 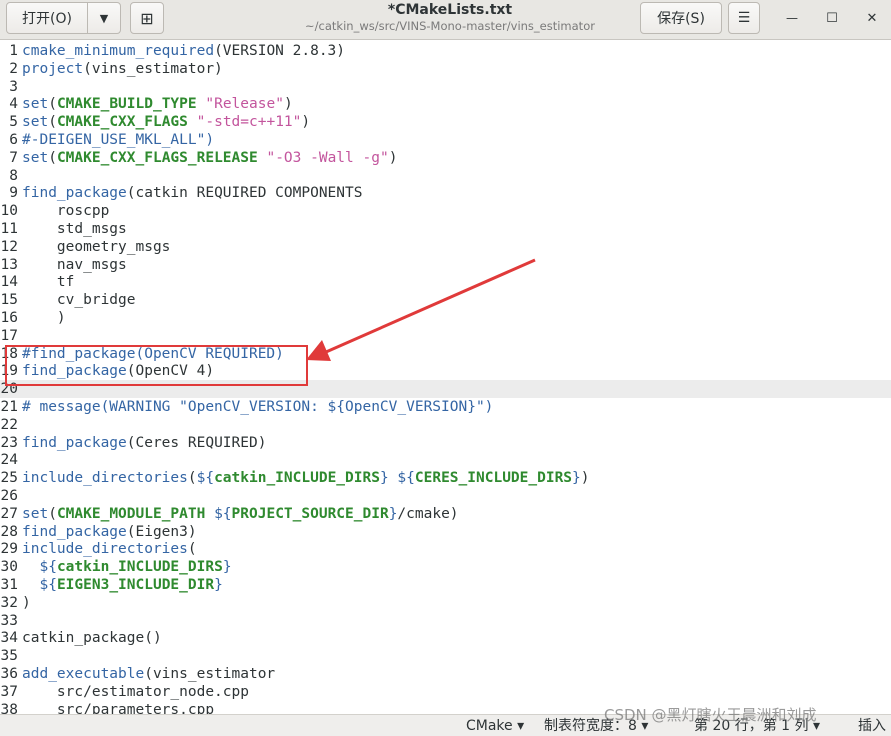 What do you see at coordinates (495, 726) in the screenshot?
I see `language-selector: CMake ▾` at bounding box center [495, 726].